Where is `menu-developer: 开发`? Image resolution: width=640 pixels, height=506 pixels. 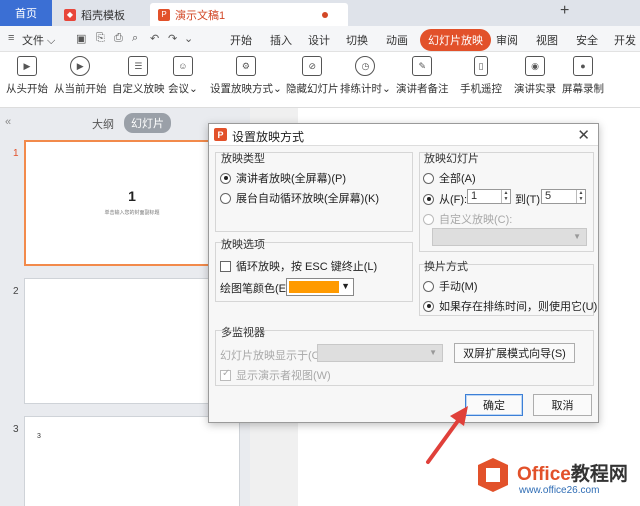 menu-developer: 开发 is located at coordinates (625, 40).